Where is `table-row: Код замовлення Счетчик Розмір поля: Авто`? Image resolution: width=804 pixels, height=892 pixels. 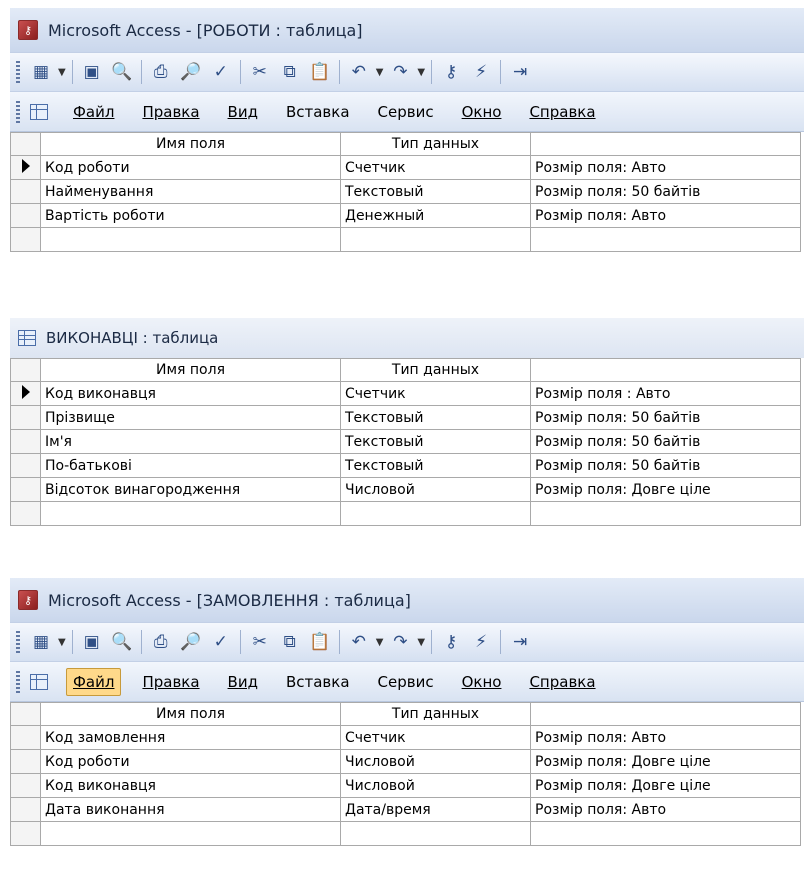 table-row: Код замовлення Счетчик Розмір поля: Авто is located at coordinates (405, 737).